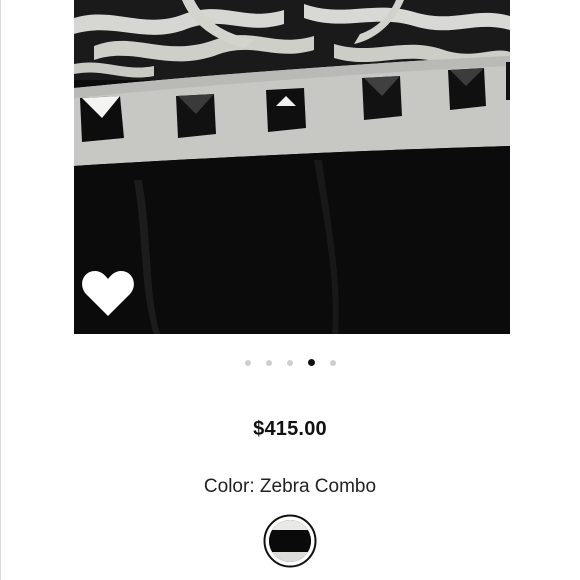  Describe the element at coordinates (231, 486) in the screenshot. I see `color-label: Color:` at that location.